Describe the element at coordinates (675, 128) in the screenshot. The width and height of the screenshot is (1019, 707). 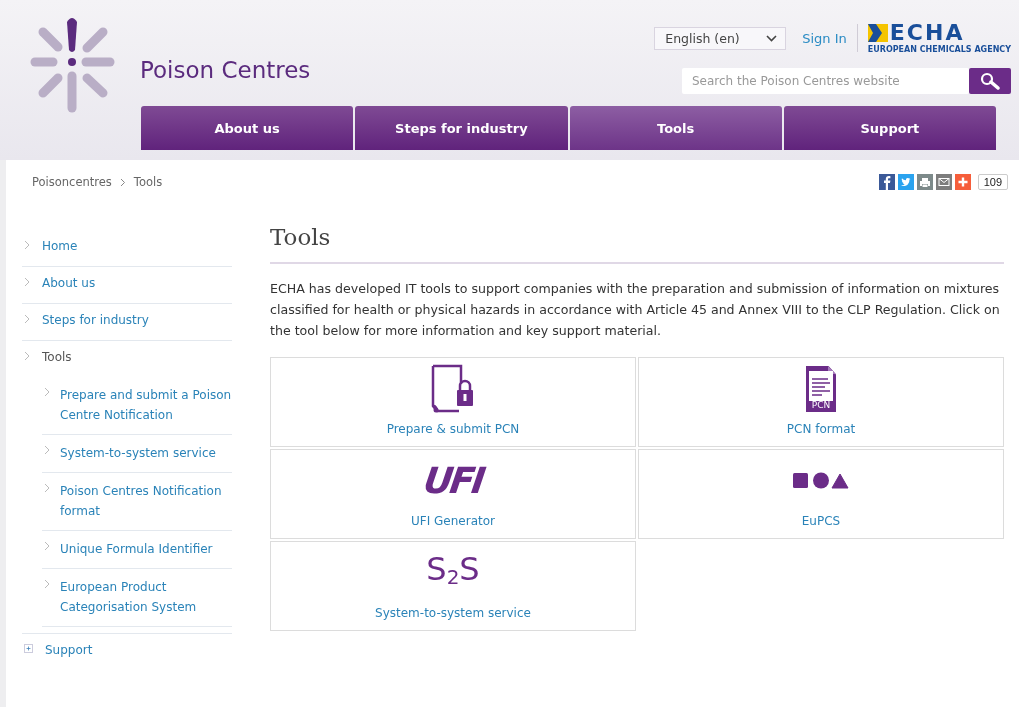
I see `nav-tab: Tools` at that location.